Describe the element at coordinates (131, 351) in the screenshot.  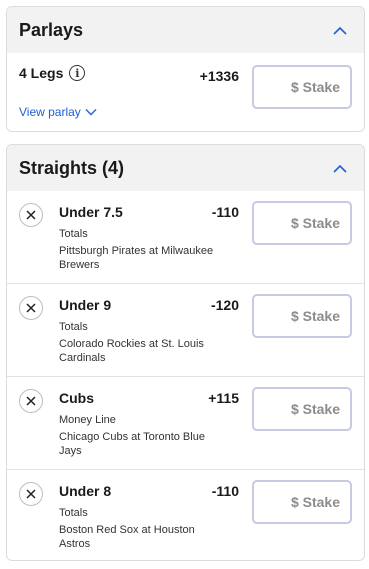
I see `event-name: Colorado Rockies at St. Louis Cardinals` at that location.